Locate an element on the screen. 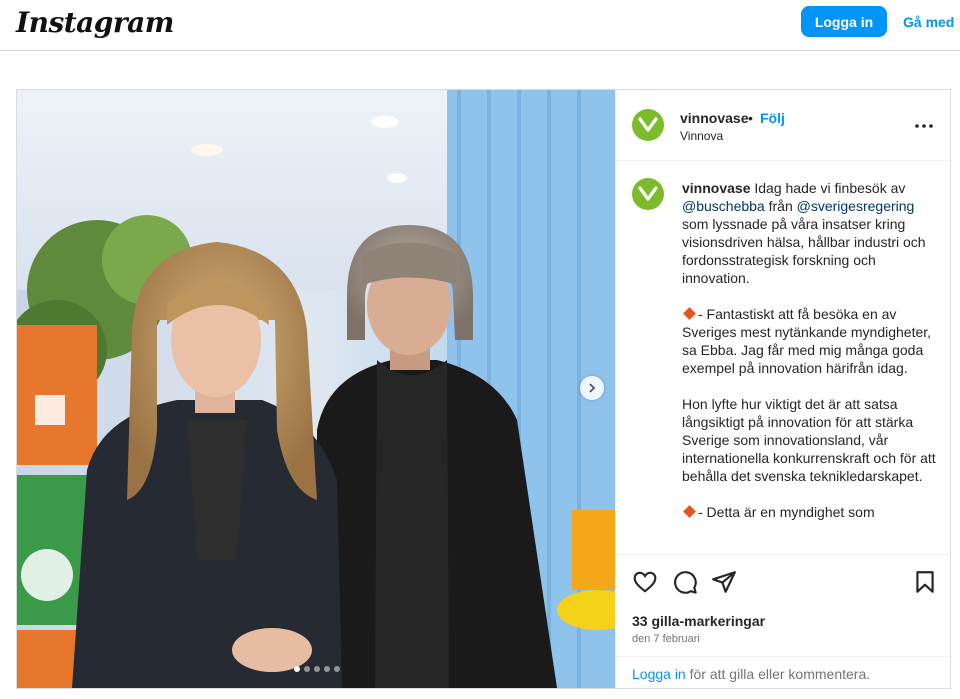  login-link: Logga in is located at coordinates (659, 674).